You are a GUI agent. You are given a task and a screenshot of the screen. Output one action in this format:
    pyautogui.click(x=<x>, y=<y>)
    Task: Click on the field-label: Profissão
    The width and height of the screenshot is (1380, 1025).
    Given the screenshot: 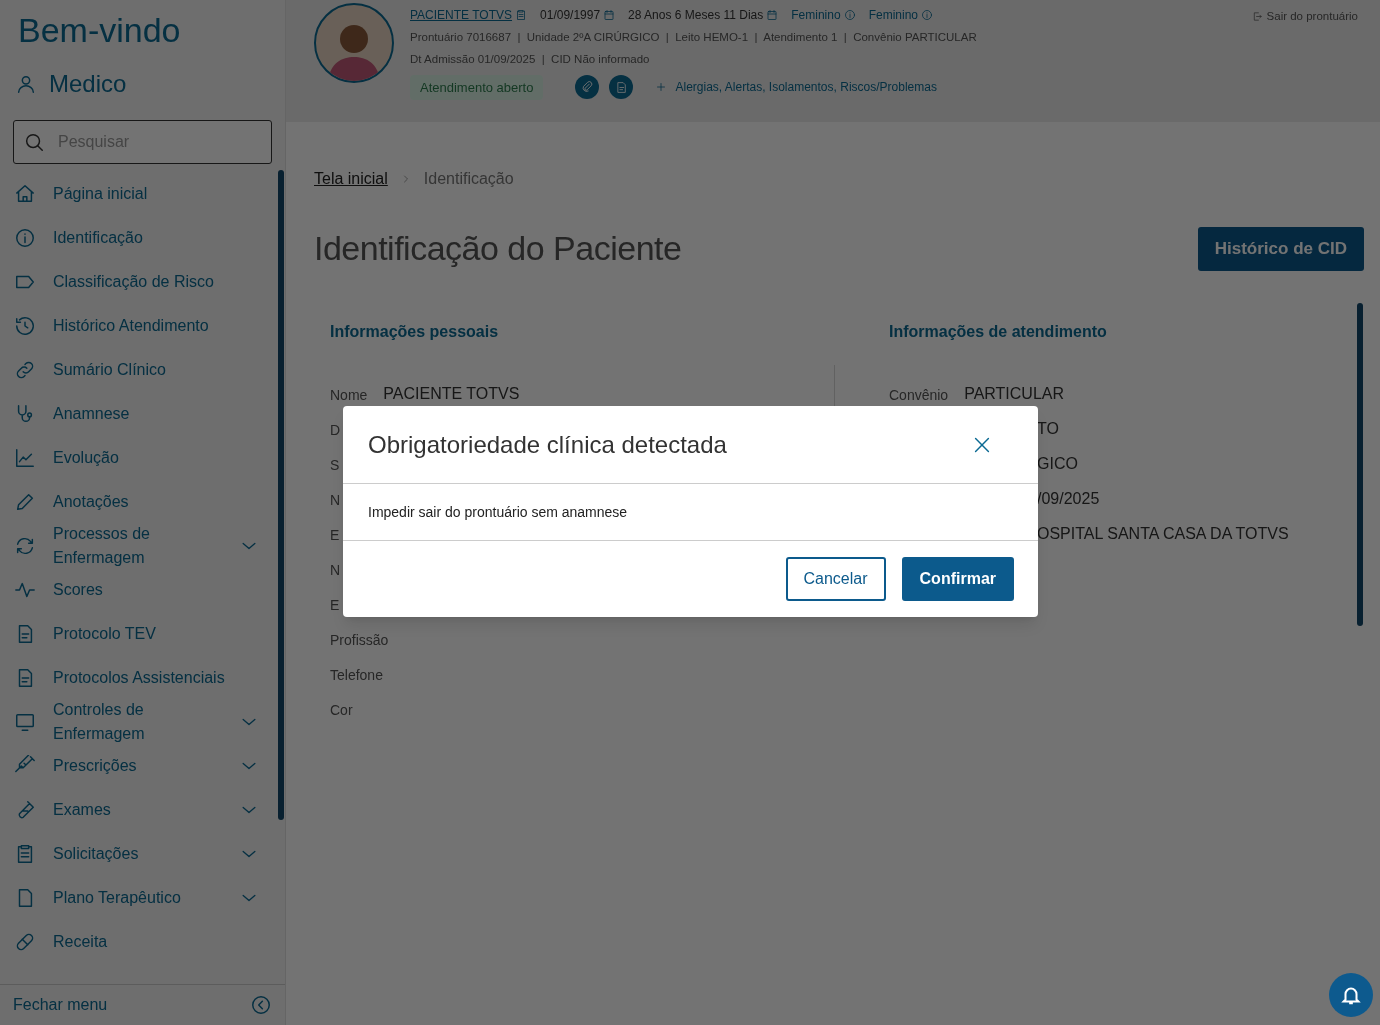 What is the action you would take?
    pyautogui.click(x=359, y=640)
    